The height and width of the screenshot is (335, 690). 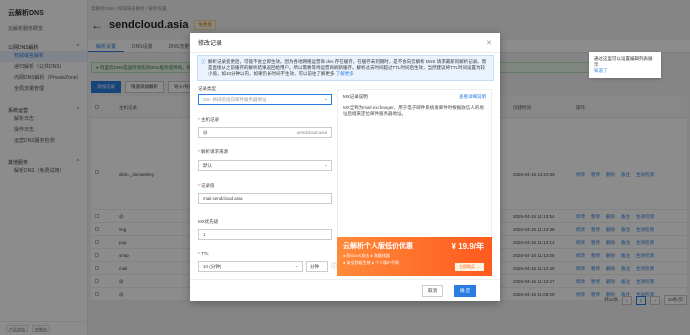 I want to click on promo-line: ● 防DDoS攻击 ● 海量线路, so click(x=366, y=255).